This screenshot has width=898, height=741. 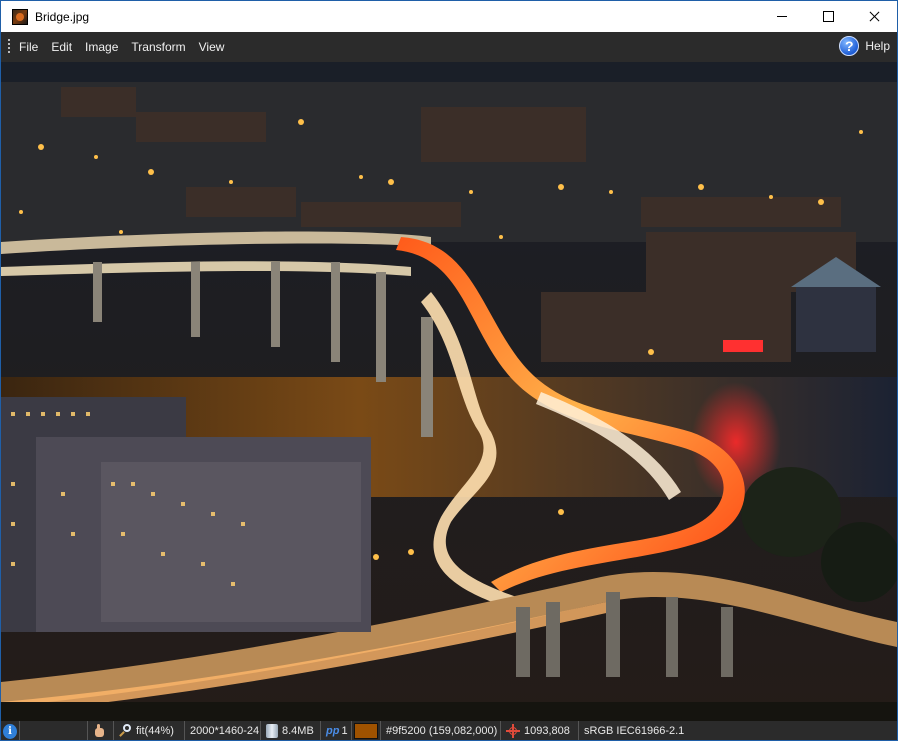 I want to click on status-page: pp 1, so click(x=335, y=730).